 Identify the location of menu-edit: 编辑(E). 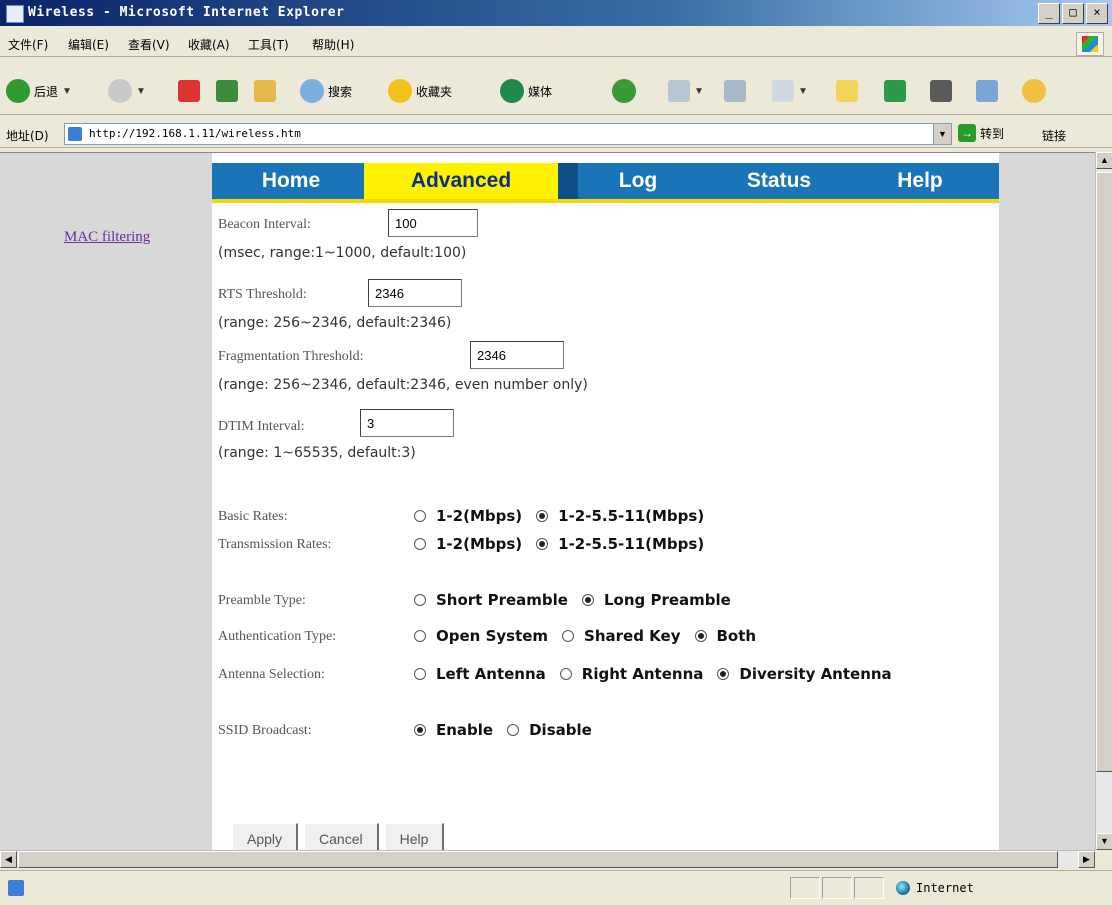
(88, 44).